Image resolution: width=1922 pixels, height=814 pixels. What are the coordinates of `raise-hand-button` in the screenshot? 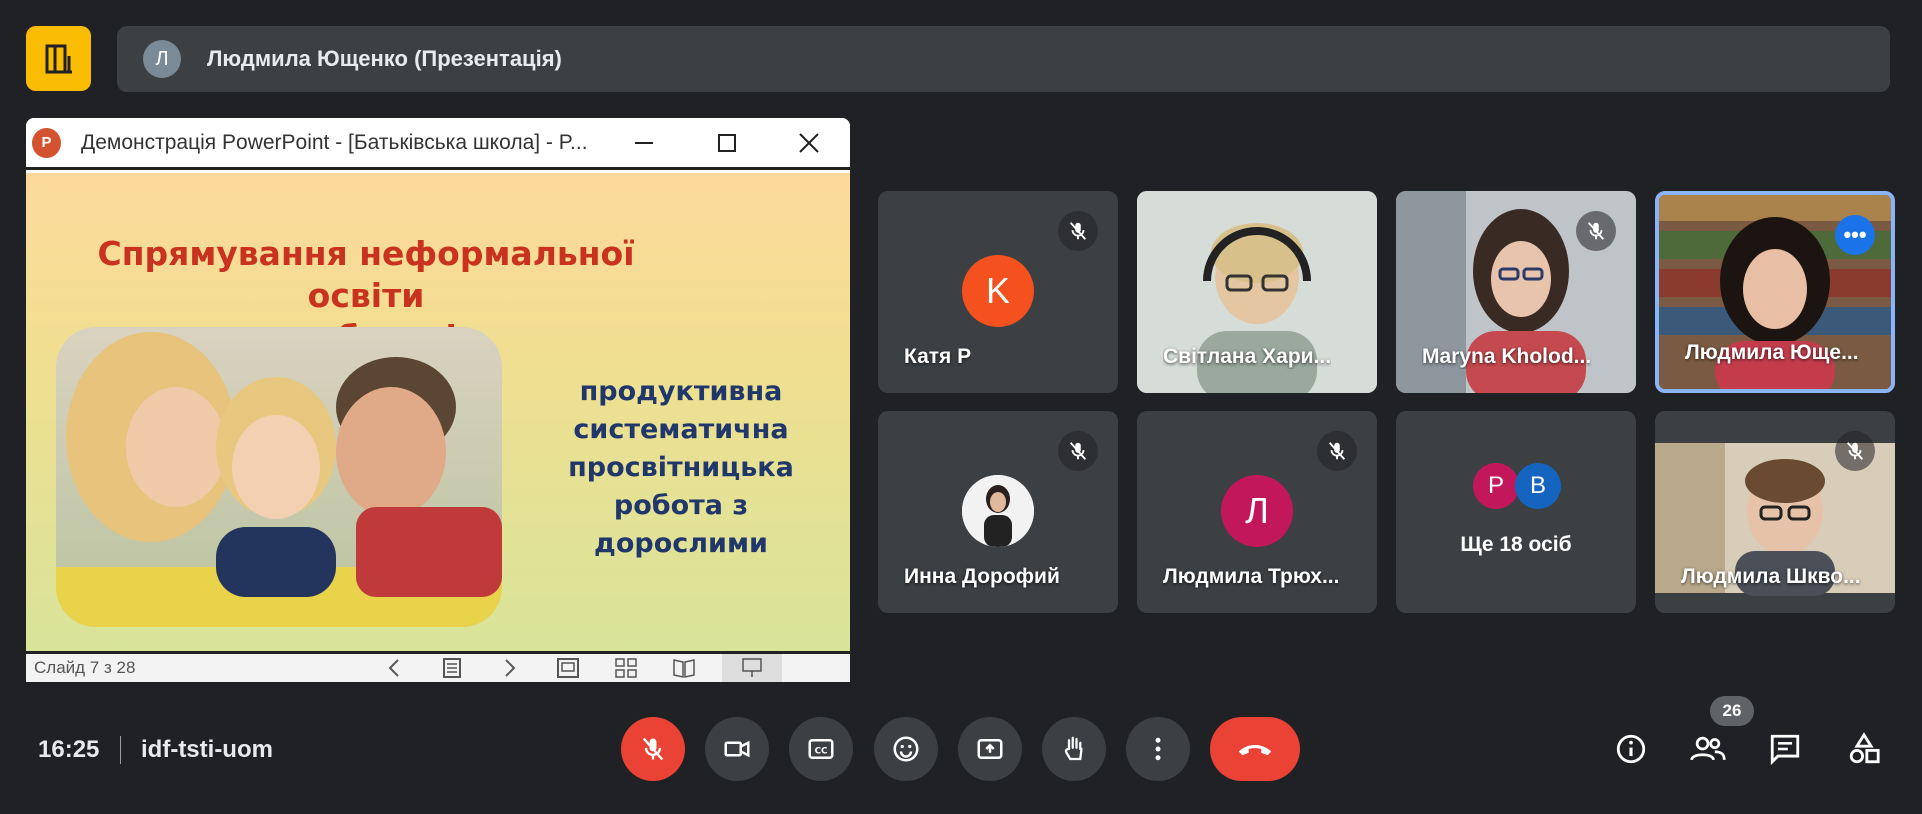 It's located at (1074, 749).